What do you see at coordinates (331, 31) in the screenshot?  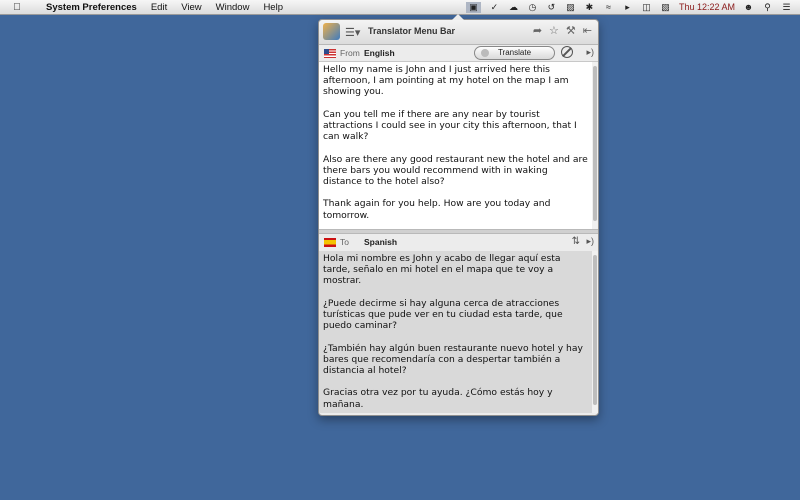 I see `translator-app-icon` at bounding box center [331, 31].